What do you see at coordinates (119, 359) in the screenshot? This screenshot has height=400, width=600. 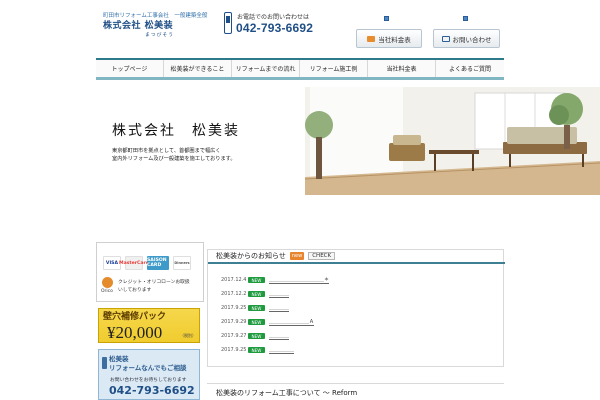 I see `consult-title-line-1: 松美装` at bounding box center [119, 359].